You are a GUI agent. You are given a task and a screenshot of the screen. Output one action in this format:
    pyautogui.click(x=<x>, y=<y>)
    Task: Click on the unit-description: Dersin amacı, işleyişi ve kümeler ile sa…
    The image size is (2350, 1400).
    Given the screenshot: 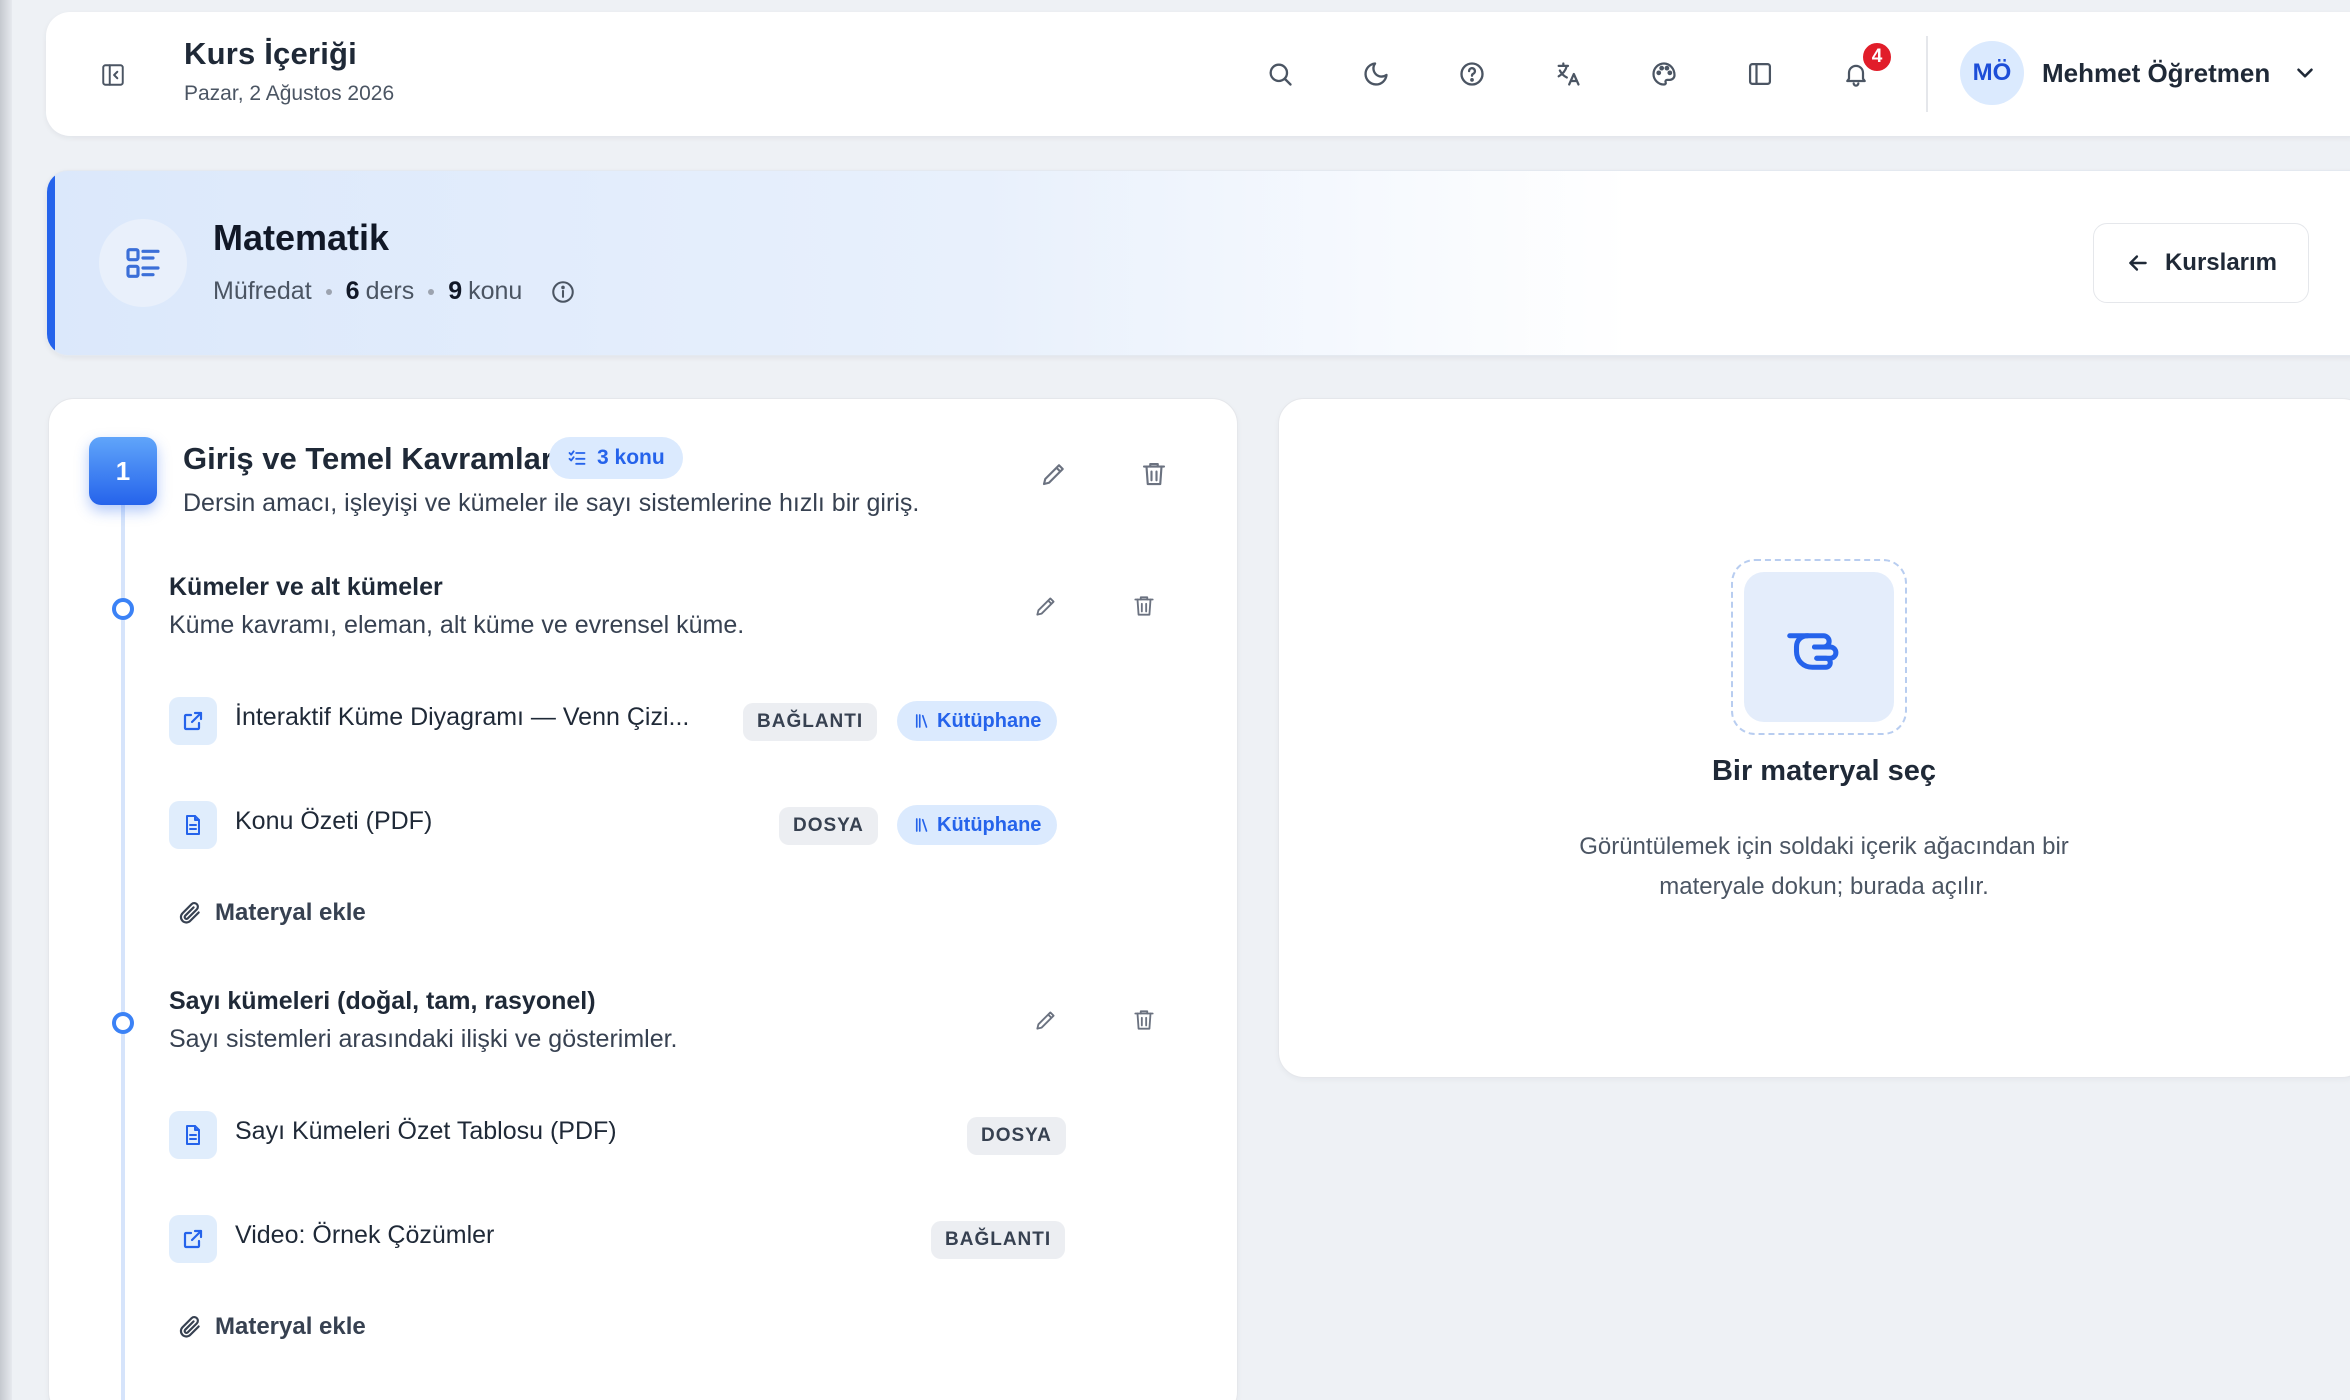 What is the action you would take?
    pyautogui.click(x=551, y=503)
    